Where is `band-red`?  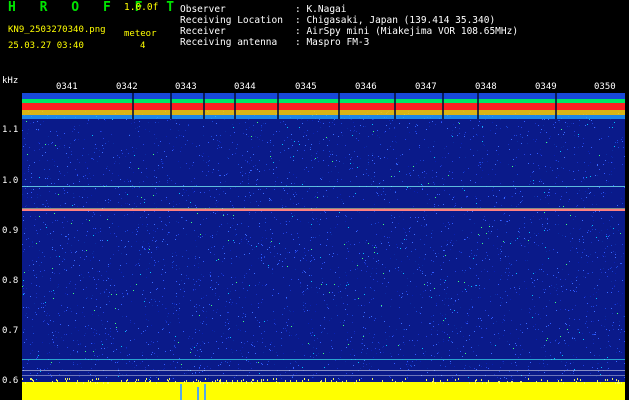 band-red is located at coordinates (323, 106).